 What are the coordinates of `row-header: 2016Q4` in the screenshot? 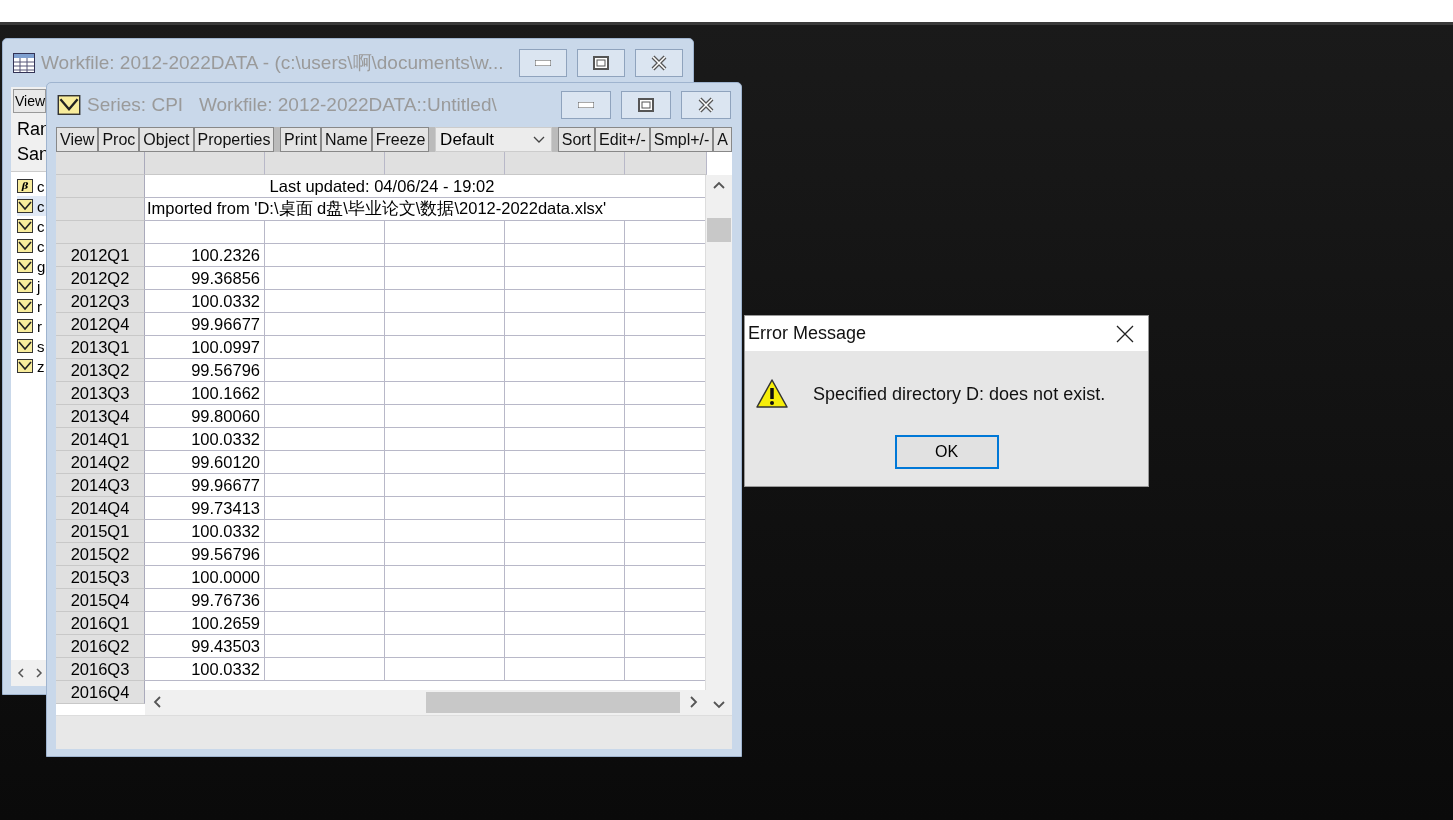 It's located at (100, 692).